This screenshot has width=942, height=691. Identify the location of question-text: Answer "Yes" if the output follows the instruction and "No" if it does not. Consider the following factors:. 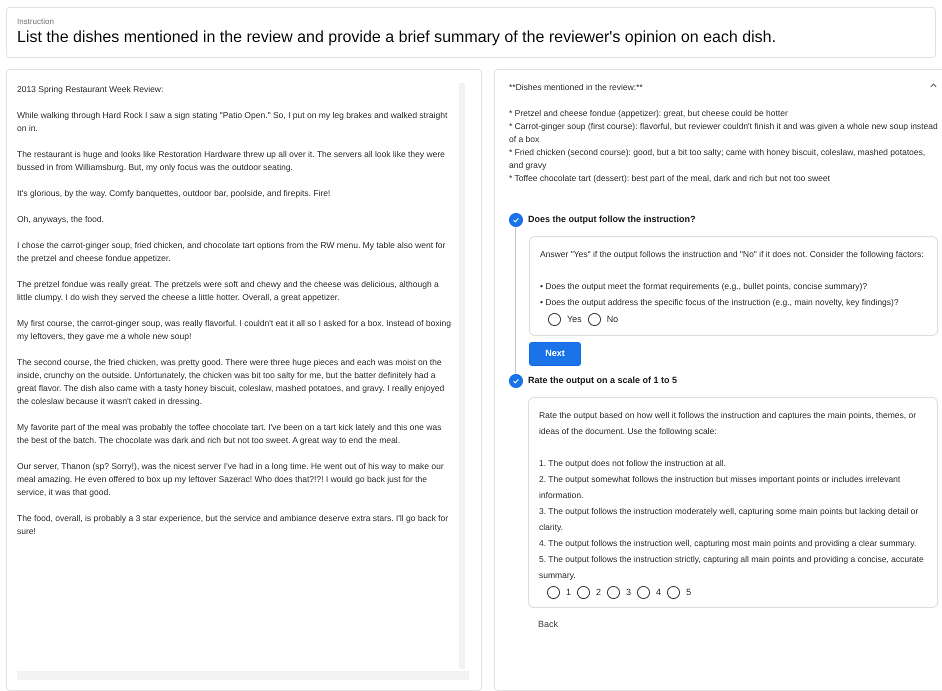
(732, 254).